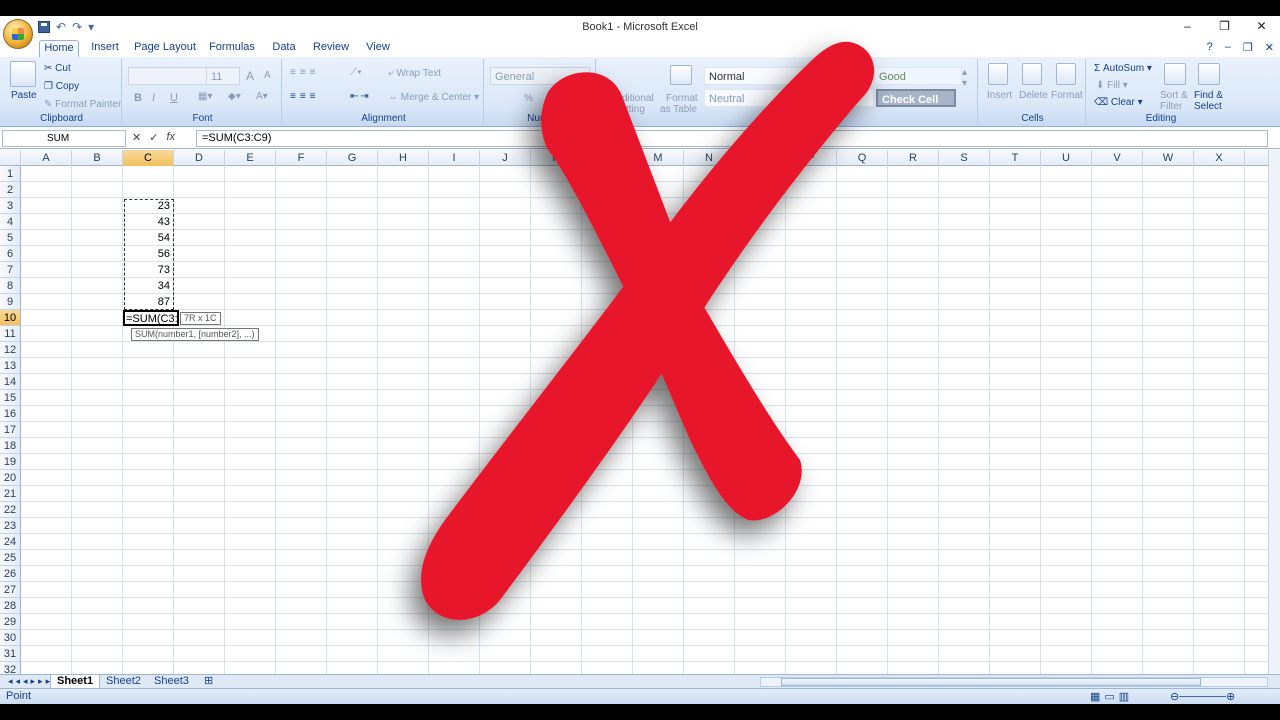  I want to click on insert-button: Insert, so click(999, 95).